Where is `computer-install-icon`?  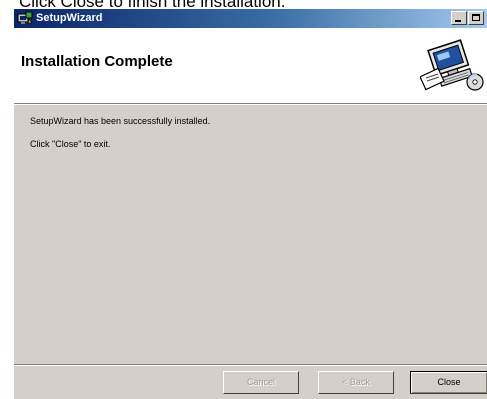 computer-install-icon is located at coordinates (451, 66).